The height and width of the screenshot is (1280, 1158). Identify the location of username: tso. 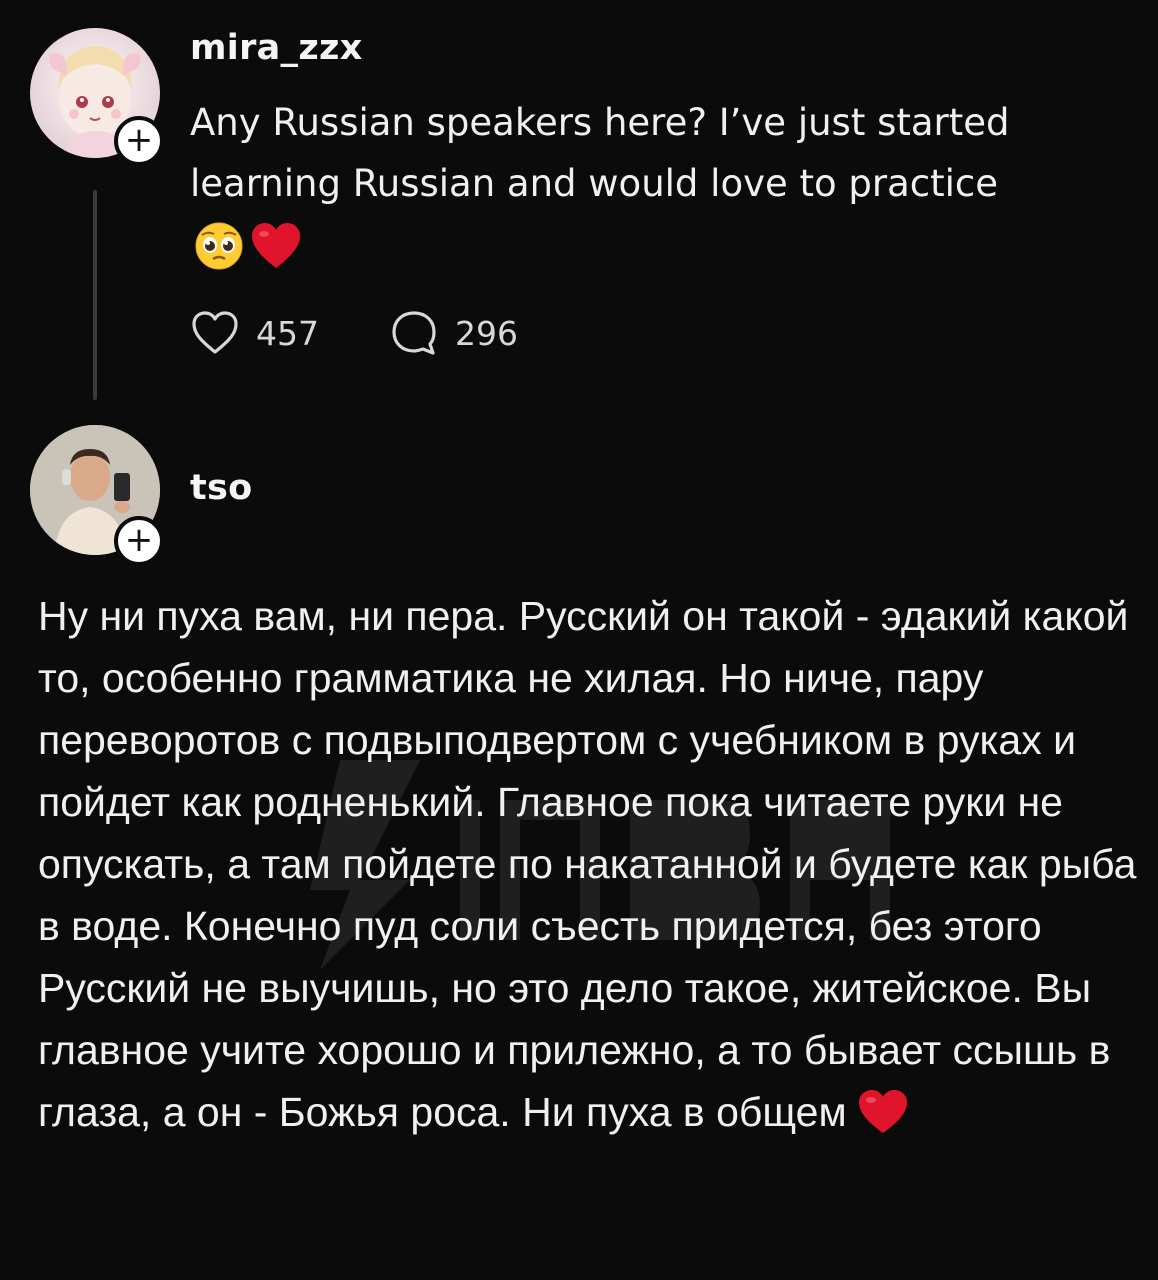
(221, 488).